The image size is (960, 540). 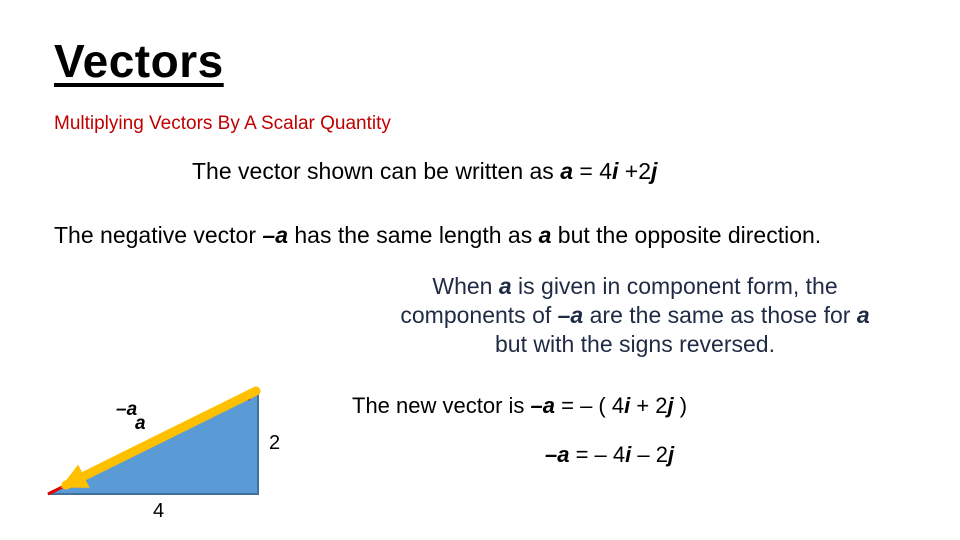 What do you see at coordinates (154, 441) in the screenshot?
I see `vector-triangle-diagram` at bounding box center [154, 441].